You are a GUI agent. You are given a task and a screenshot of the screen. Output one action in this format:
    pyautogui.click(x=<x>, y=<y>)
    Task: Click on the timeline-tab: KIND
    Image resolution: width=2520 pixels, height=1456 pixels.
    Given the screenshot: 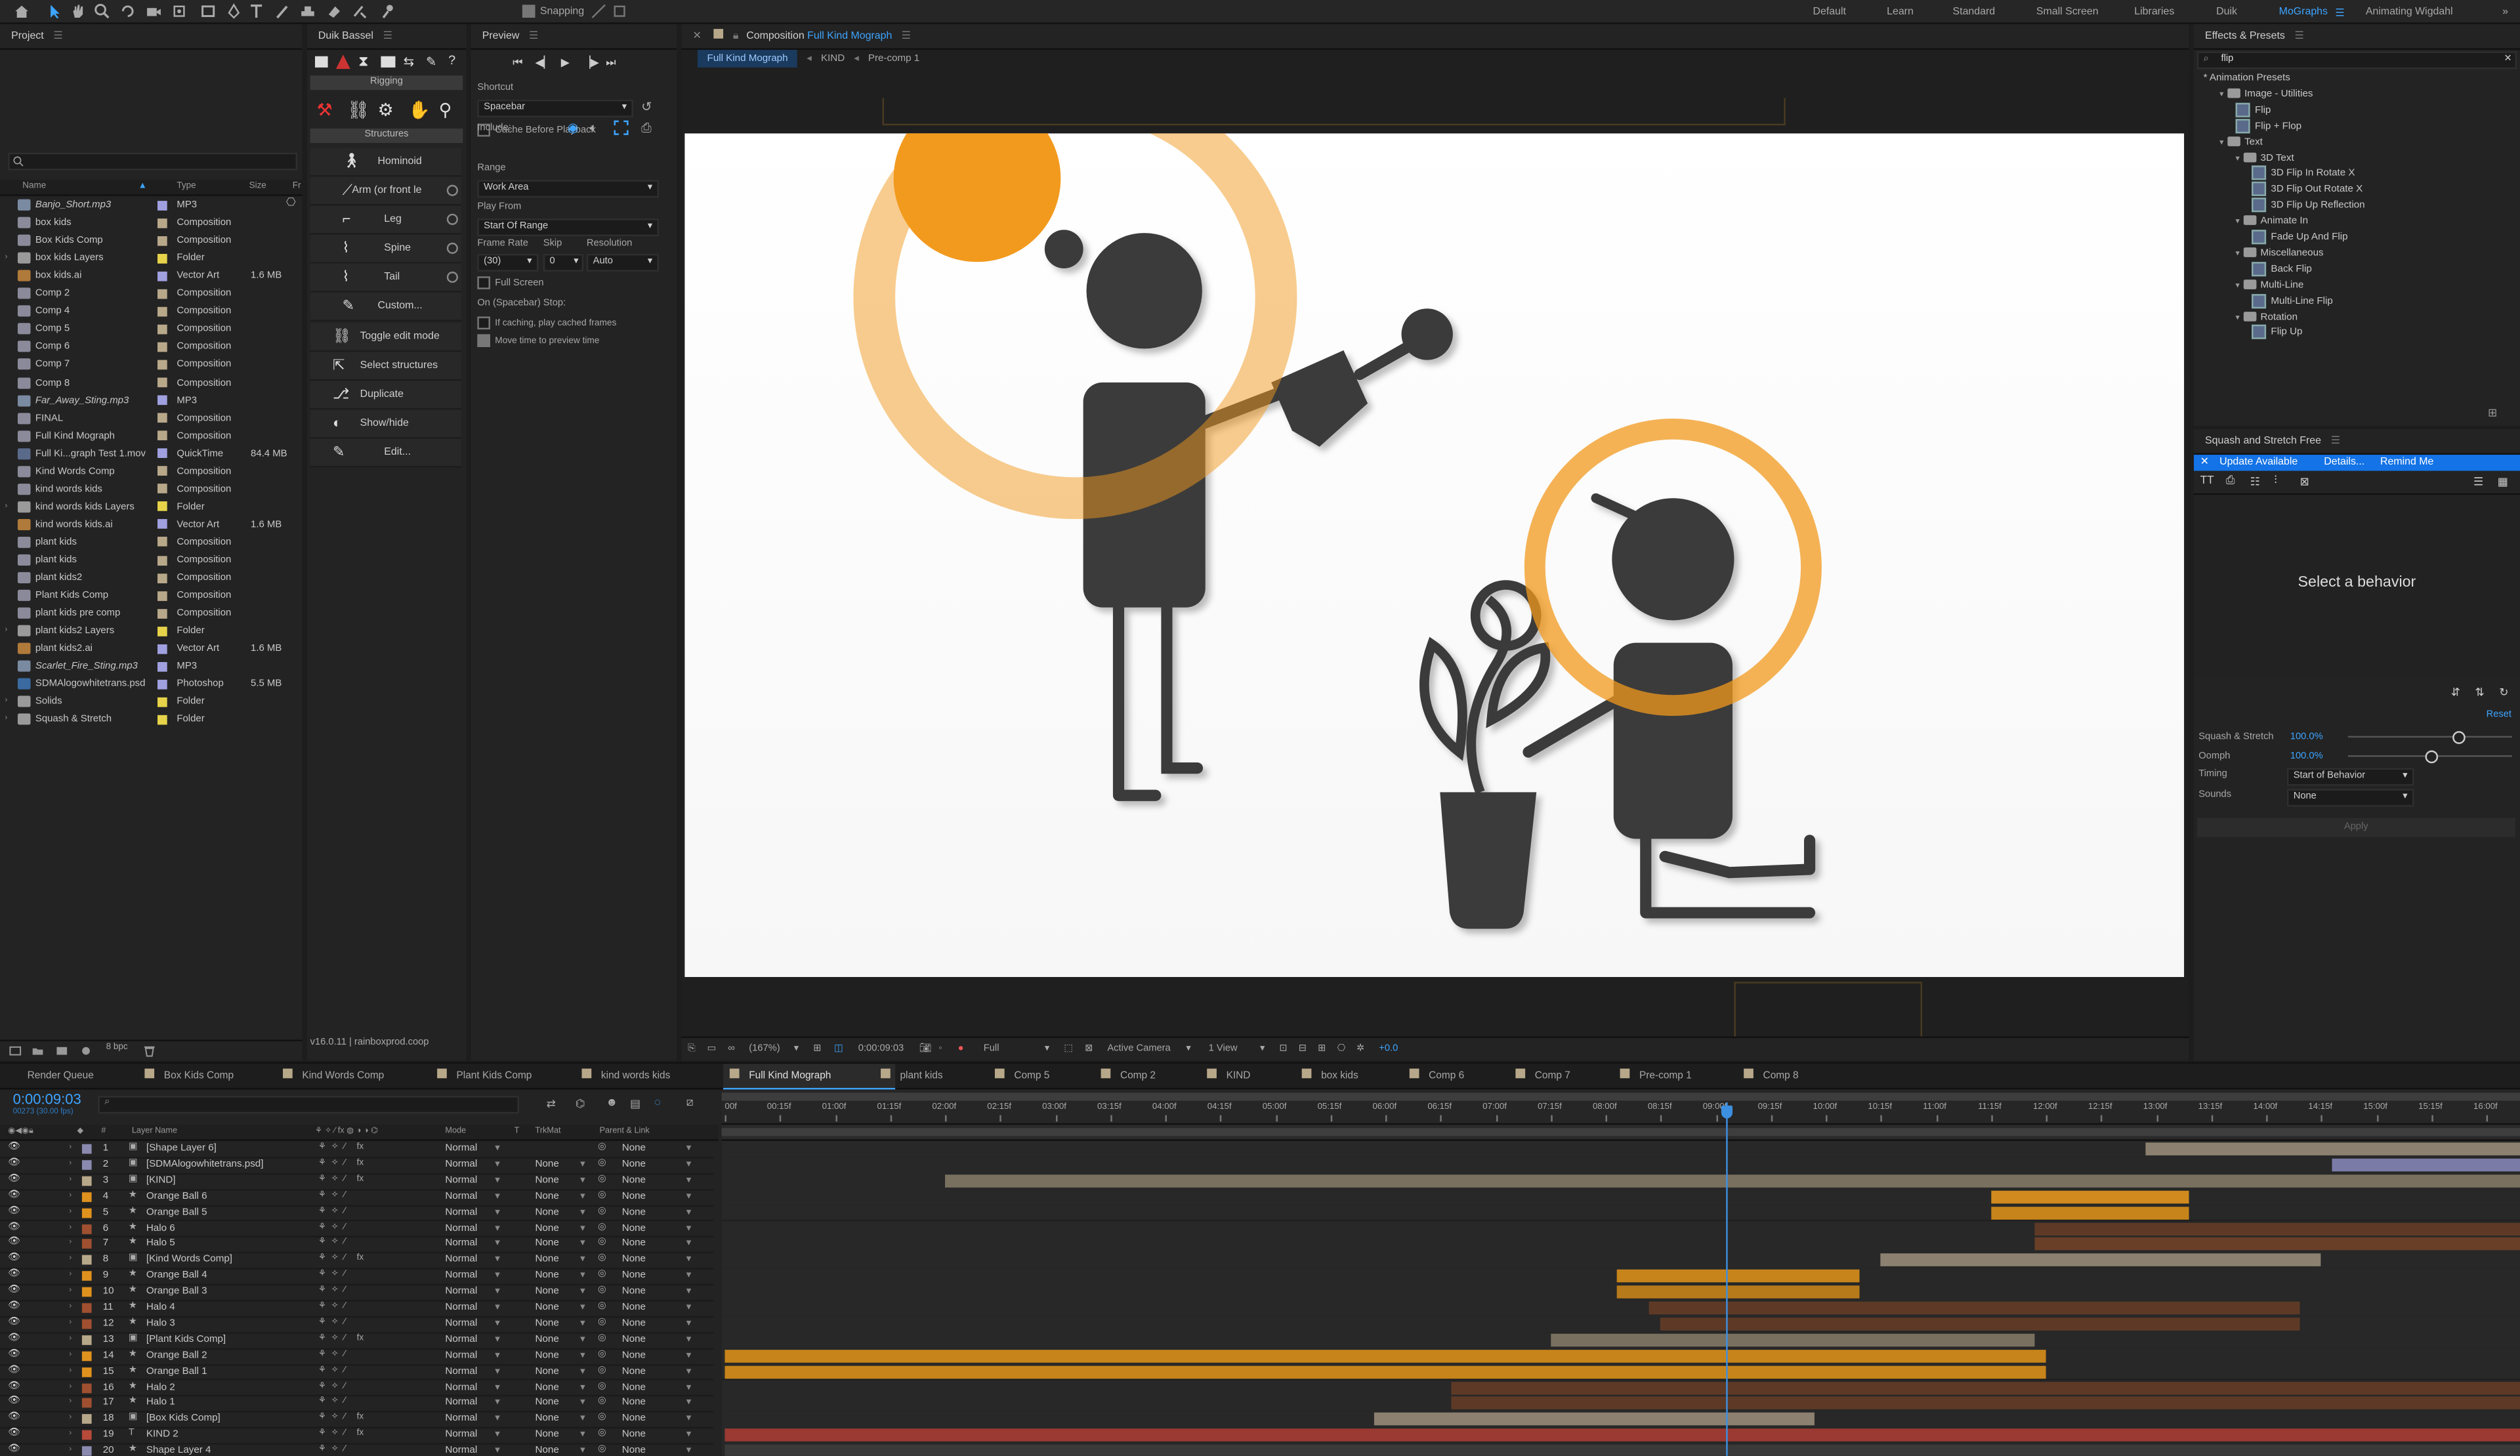 What is the action you would take?
    pyautogui.click(x=1228, y=1076)
    